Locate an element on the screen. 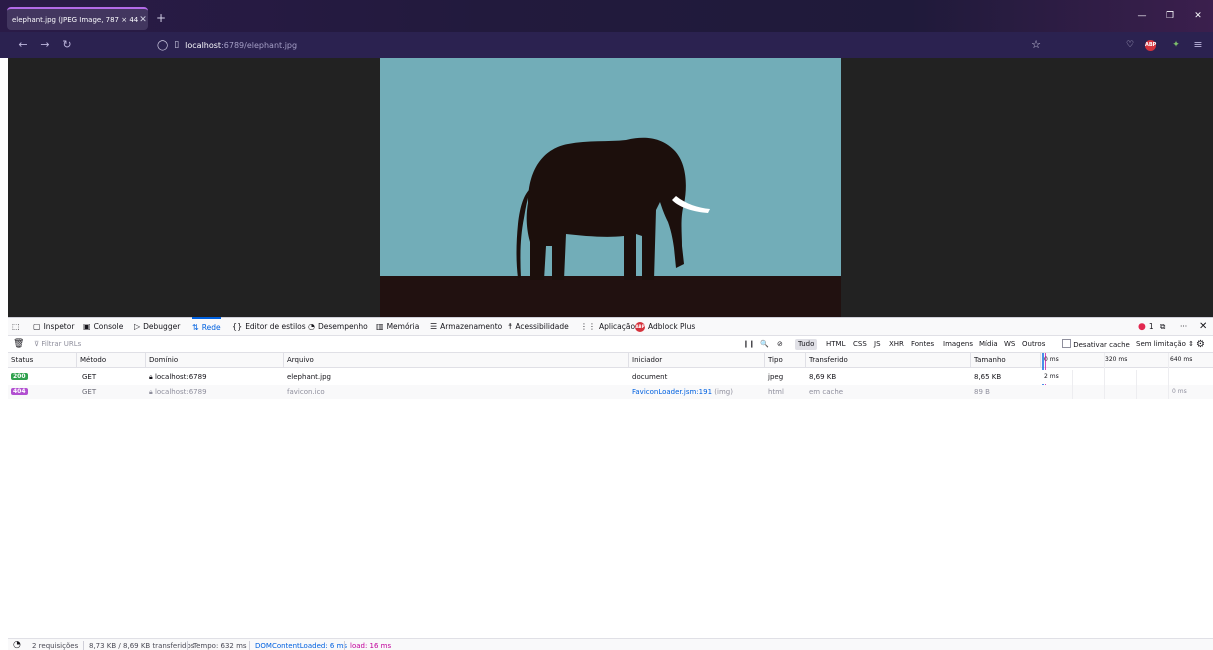 Image resolution: width=1213 pixels, height=650 pixels. checkbox-box is located at coordinates (1066, 343).